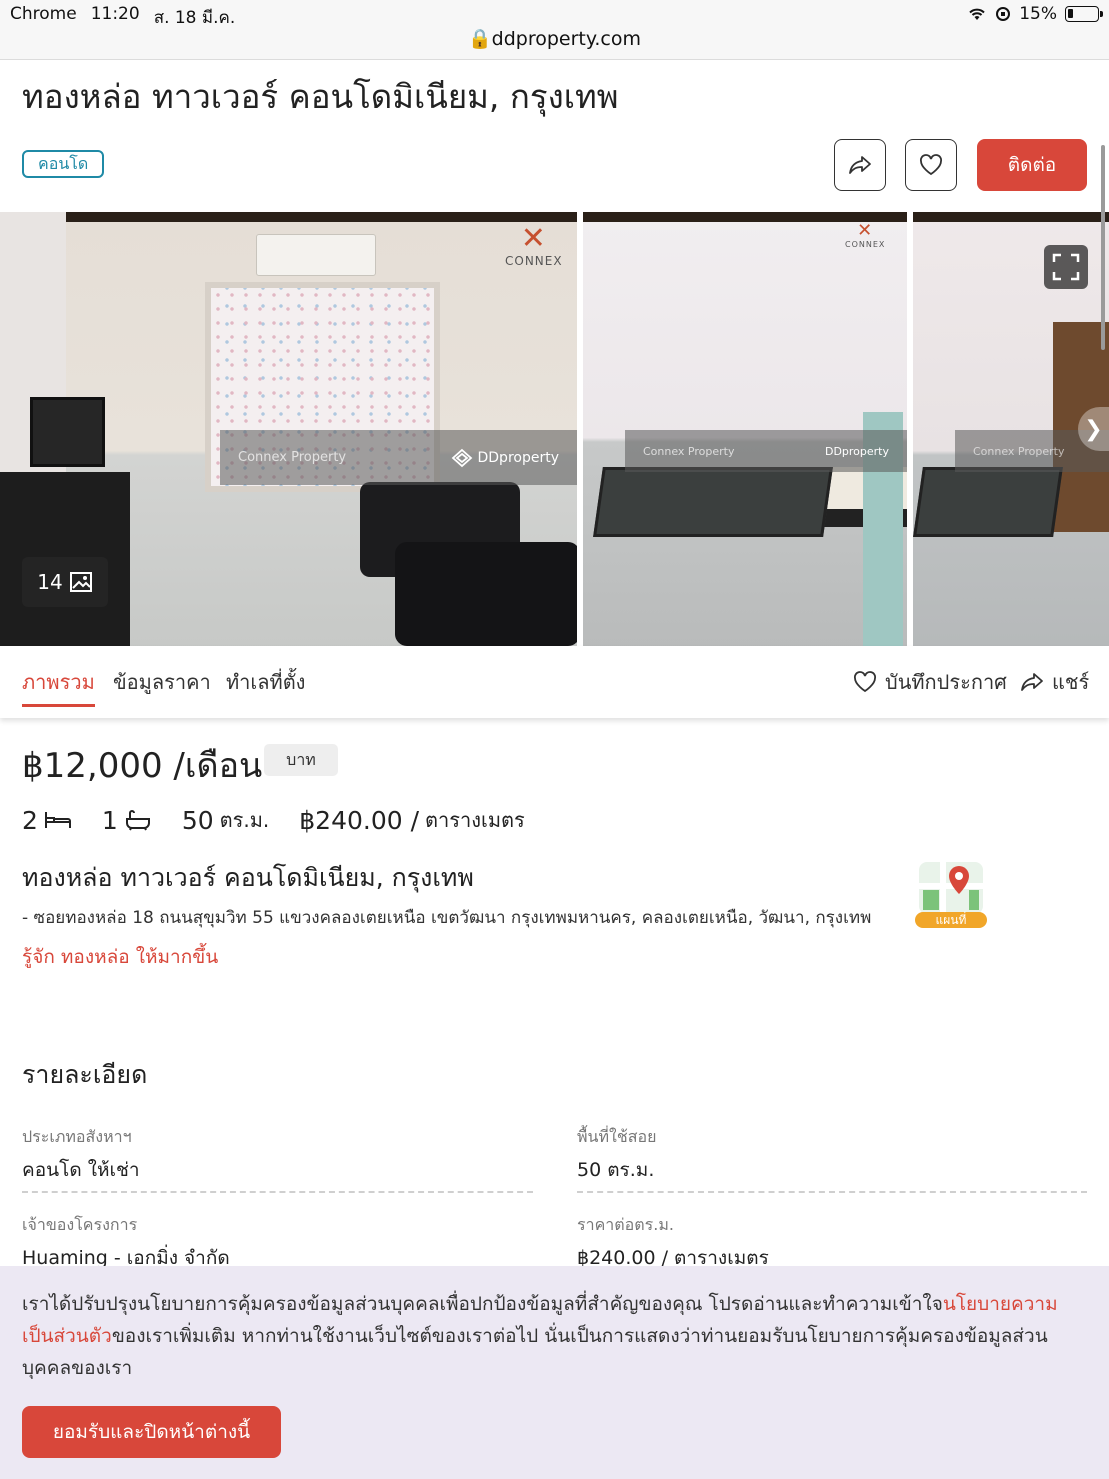 The image size is (1109, 1479). What do you see at coordinates (80, 1224) in the screenshot?
I see `detail-label-developer: เจ้าของโครงการ` at bounding box center [80, 1224].